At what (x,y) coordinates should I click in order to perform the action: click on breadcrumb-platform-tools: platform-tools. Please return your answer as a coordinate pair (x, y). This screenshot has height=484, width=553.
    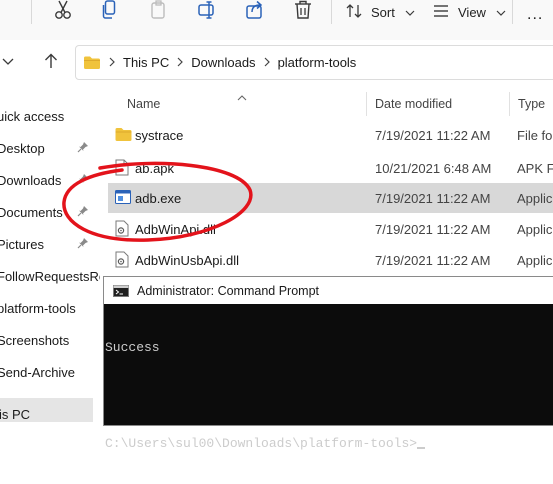
    Looking at the image, I should click on (317, 62).